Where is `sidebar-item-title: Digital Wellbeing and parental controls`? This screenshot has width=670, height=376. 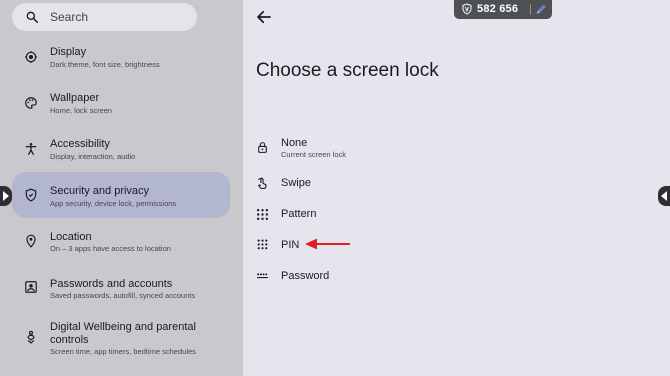
sidebar-item-title: Digital Wellbeing and parental controls is located at coordinates (123, 333).